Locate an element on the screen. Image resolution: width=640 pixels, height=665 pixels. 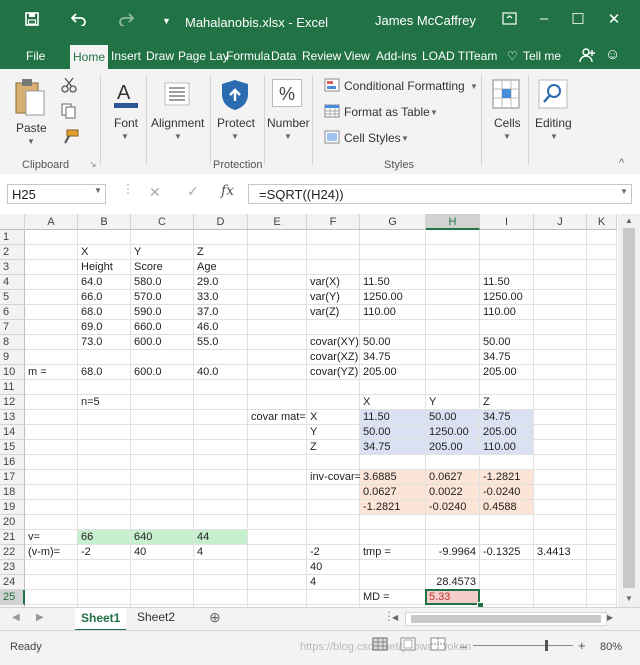
tab-file: File is located at coordinates (35, 56).